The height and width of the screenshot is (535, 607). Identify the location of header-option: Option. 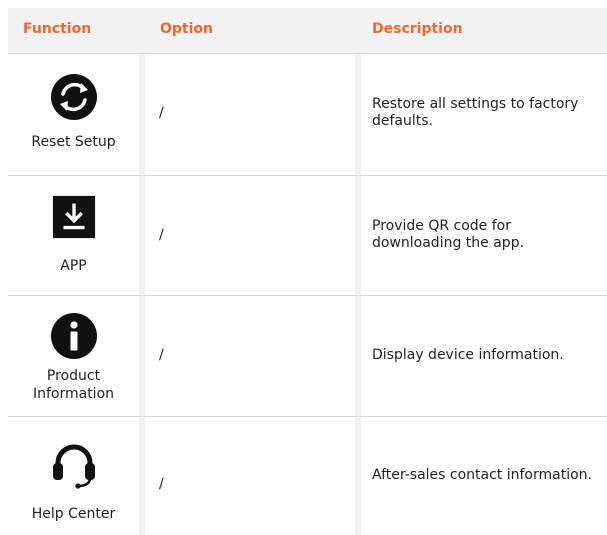
(186, 29).